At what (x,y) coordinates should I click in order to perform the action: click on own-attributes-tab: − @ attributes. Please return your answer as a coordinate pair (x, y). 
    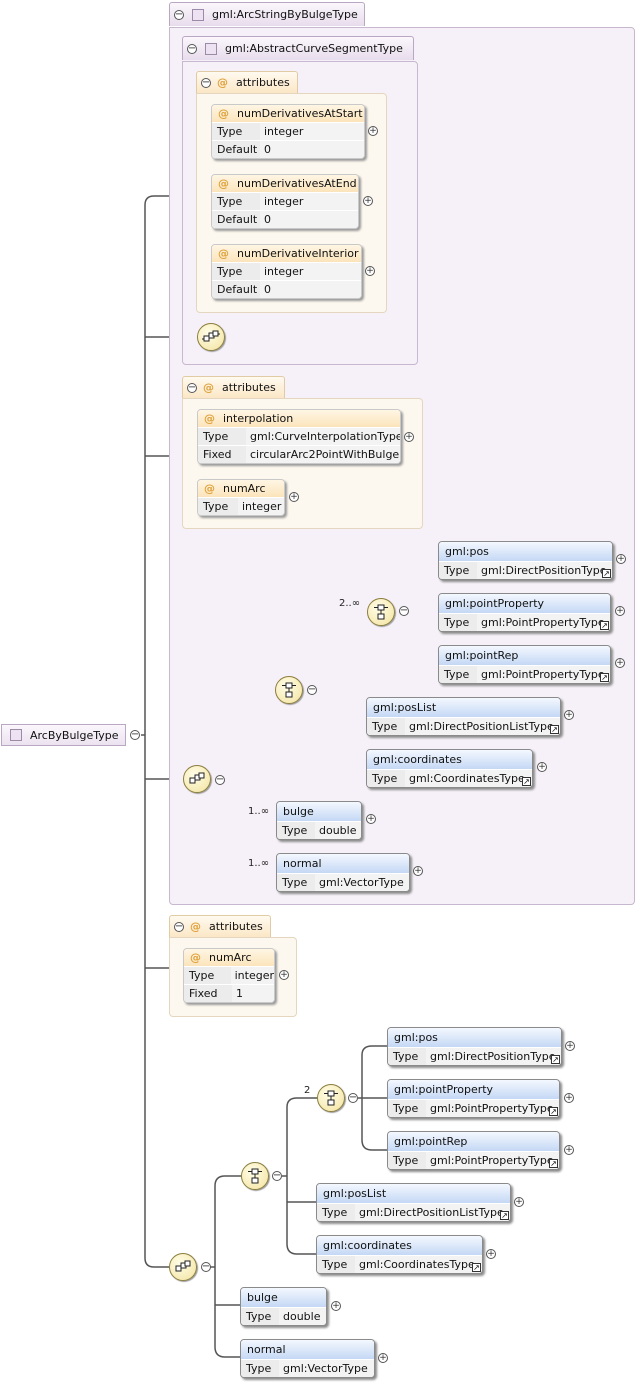
    Looking at the image, I should click on (220, 926).